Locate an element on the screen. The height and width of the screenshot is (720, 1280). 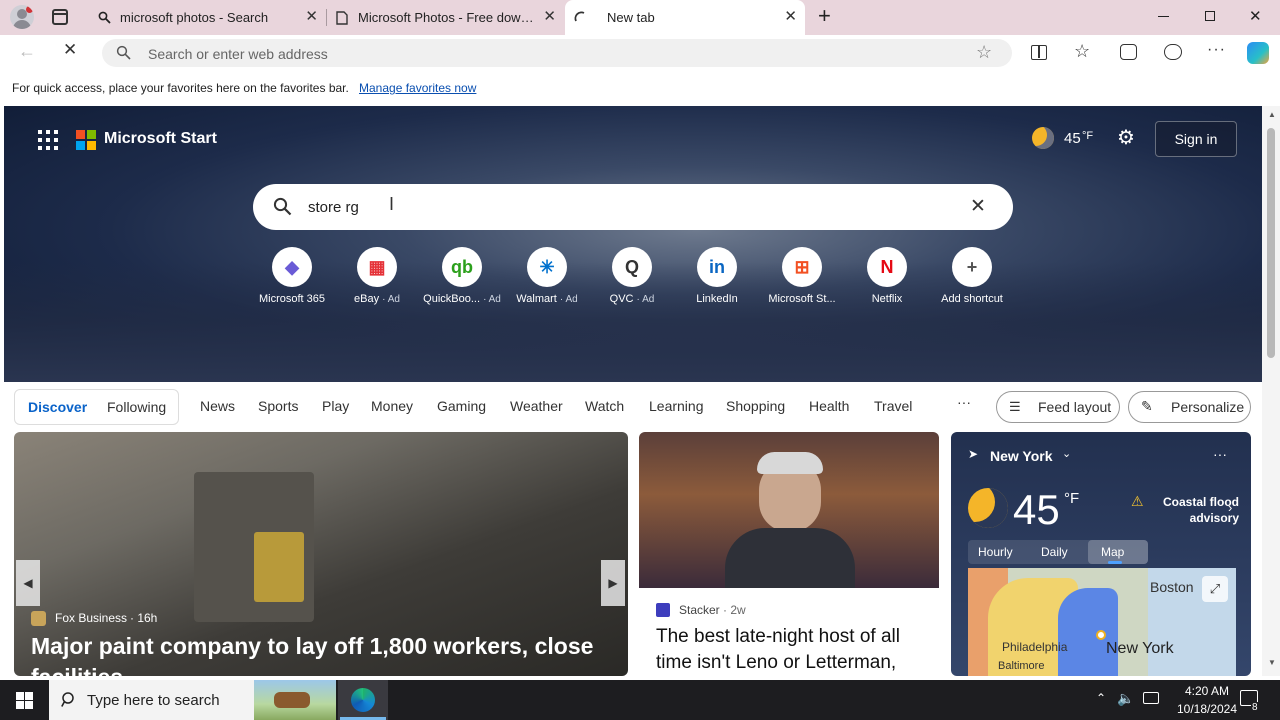
nav-item-learning: Learning is located at coordinates (676, 406).